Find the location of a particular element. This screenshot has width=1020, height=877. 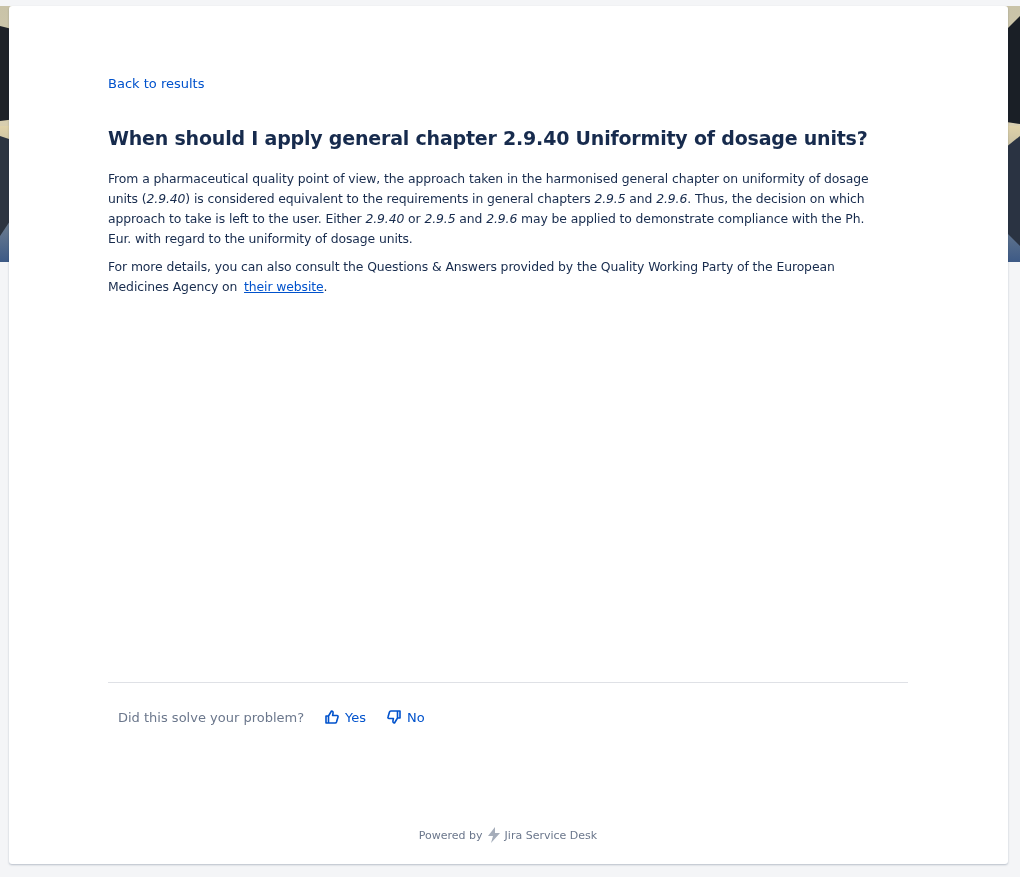

article-title: When should I apply general chapter 2.9.40 Uniformity of dosage units? is located at coordinates (488, 138).